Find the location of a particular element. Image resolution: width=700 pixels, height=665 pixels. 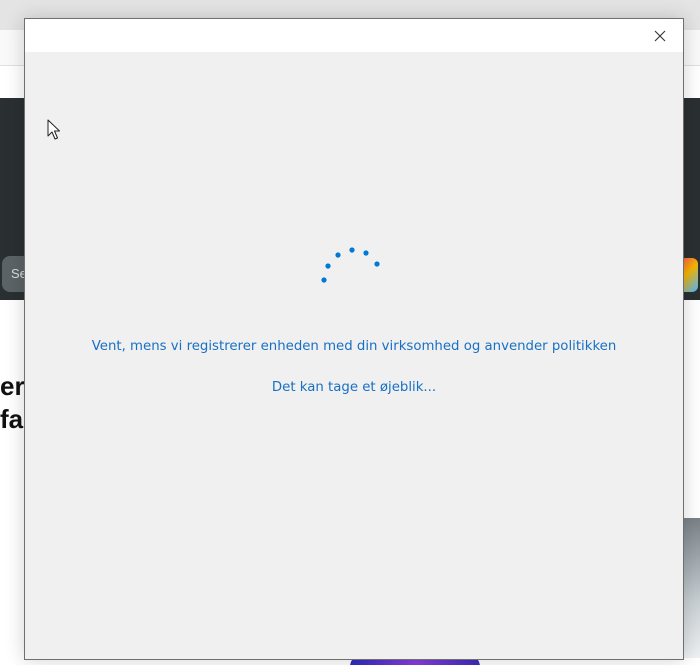

close-button is located at coordinates (660, 35).